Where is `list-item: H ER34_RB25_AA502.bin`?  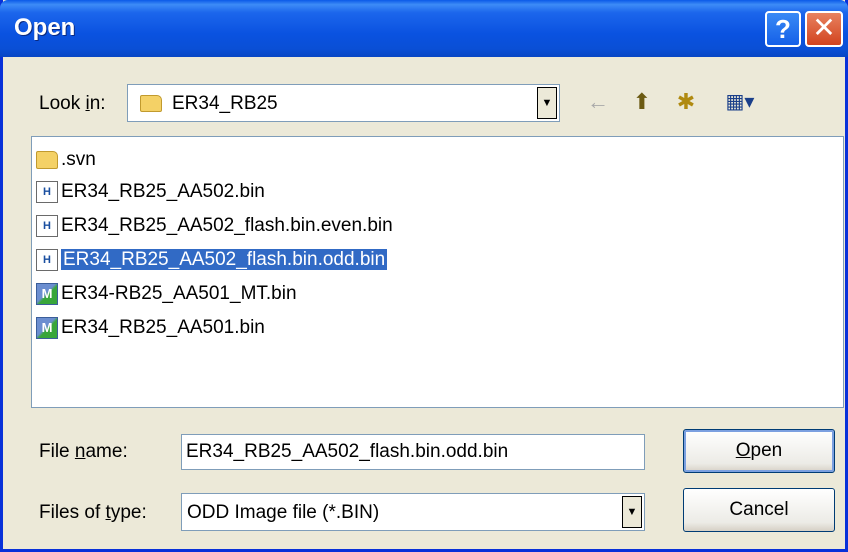 list-item: H ER34_RB25_AA502.bin is located at coordinates (152, 192).